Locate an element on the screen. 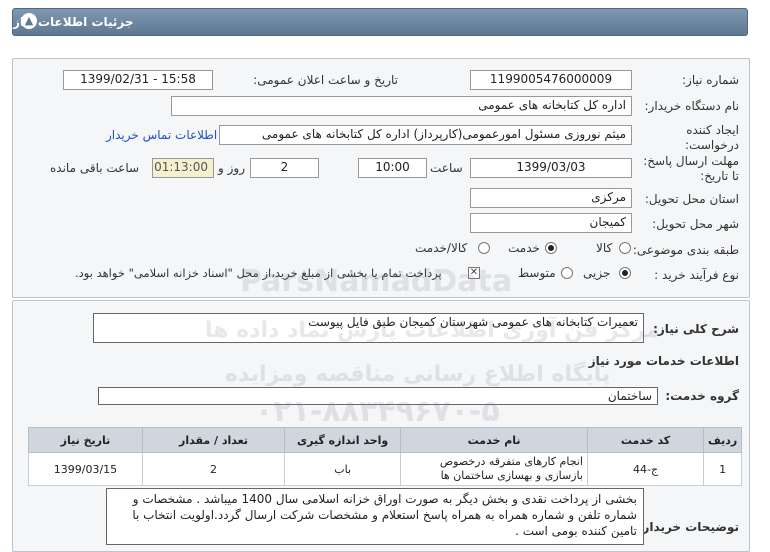 This screenshot has height=552, width=770. purchase-type-option-medium: متوسط is located at coordinates (537, 273).